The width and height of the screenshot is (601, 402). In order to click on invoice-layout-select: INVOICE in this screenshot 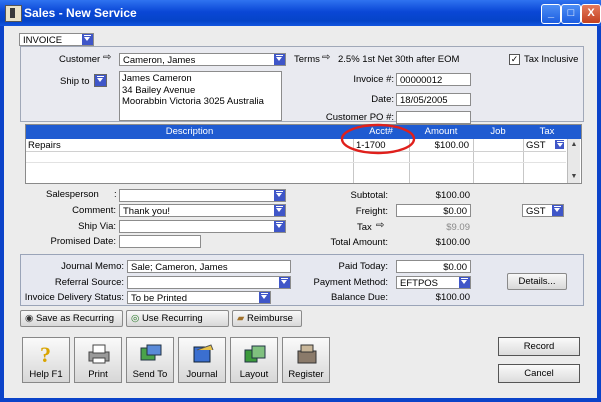, I will do `click(56, 39)`.